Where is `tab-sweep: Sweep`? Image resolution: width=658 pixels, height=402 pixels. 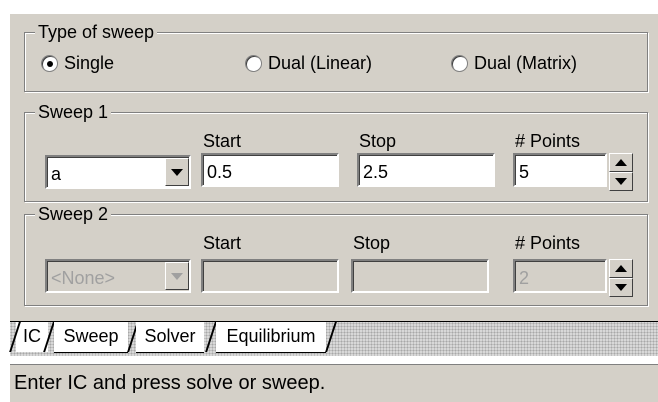
tab-sweep: Sweep is located at coordinates (91, 337).